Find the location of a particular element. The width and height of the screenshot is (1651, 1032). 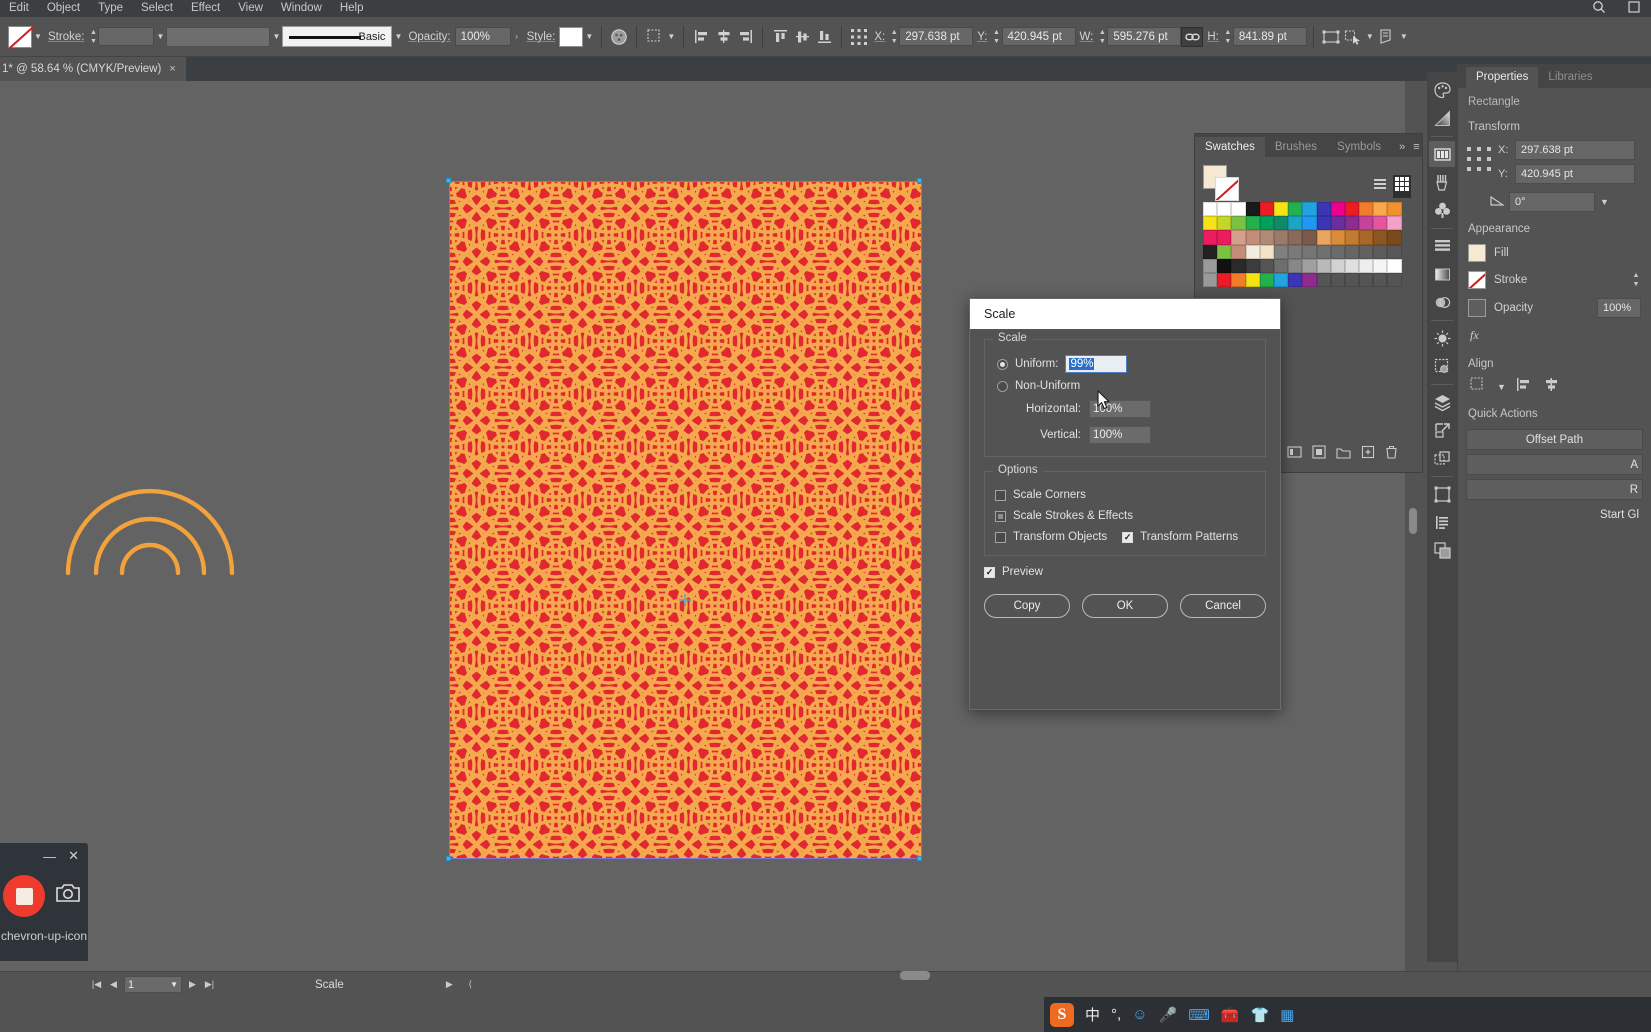

new-color-group-icon is located at coordinates (1343, 455).